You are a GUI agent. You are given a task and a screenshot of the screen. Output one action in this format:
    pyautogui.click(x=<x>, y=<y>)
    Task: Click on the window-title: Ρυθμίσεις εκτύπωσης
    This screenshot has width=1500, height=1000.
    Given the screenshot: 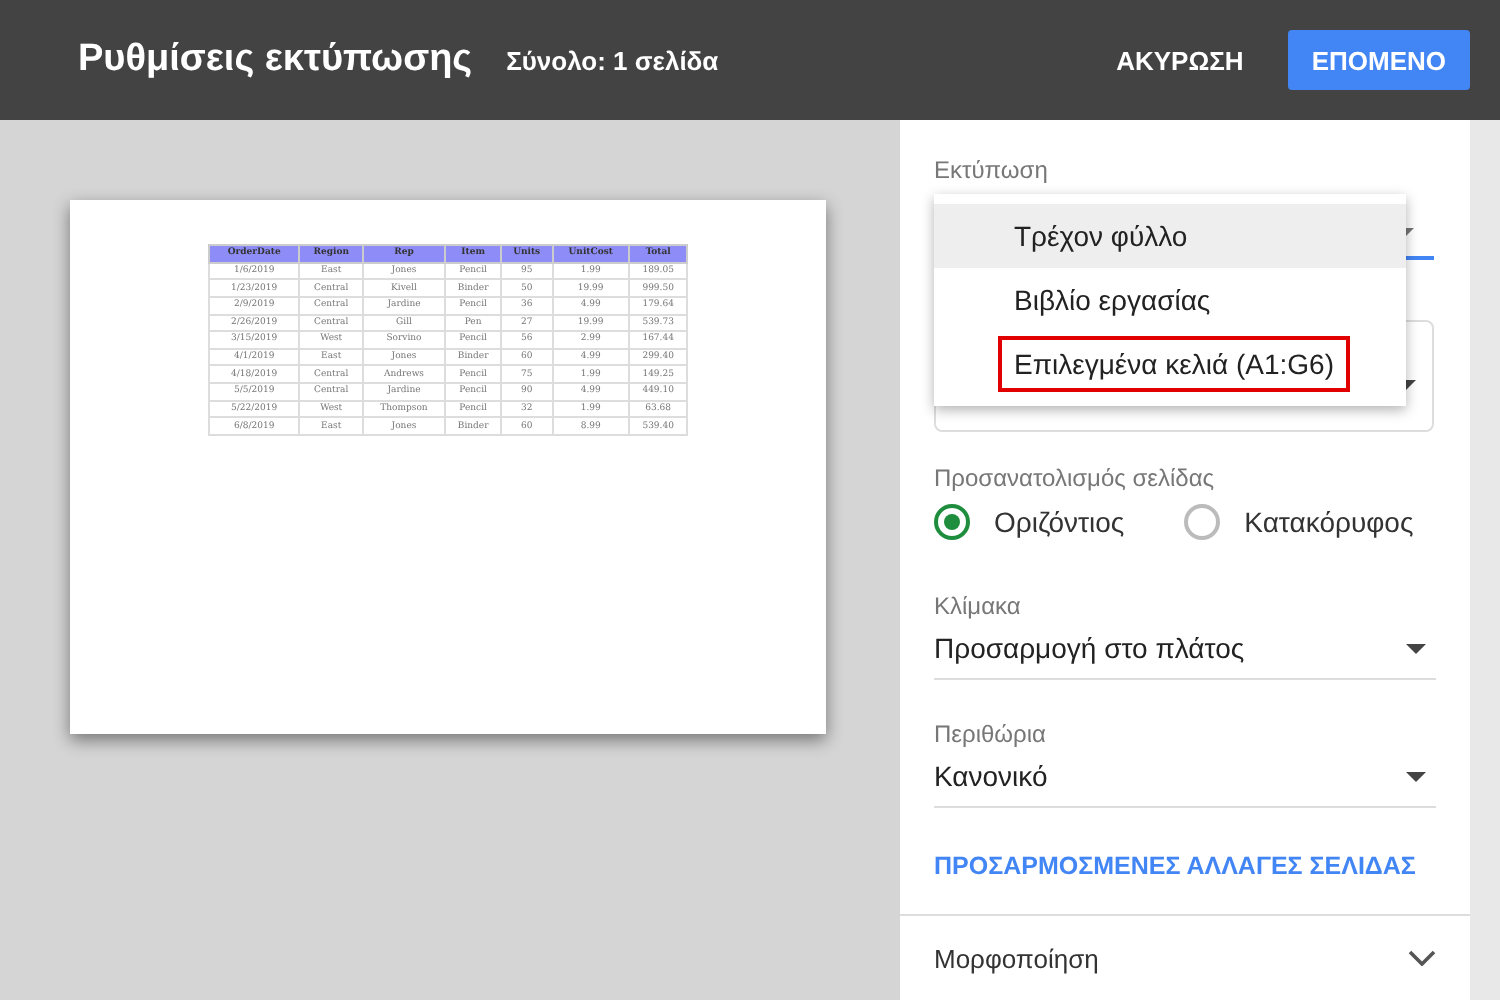 What is the action you would take?
    pyautogui.click(x=275, y=60)
    